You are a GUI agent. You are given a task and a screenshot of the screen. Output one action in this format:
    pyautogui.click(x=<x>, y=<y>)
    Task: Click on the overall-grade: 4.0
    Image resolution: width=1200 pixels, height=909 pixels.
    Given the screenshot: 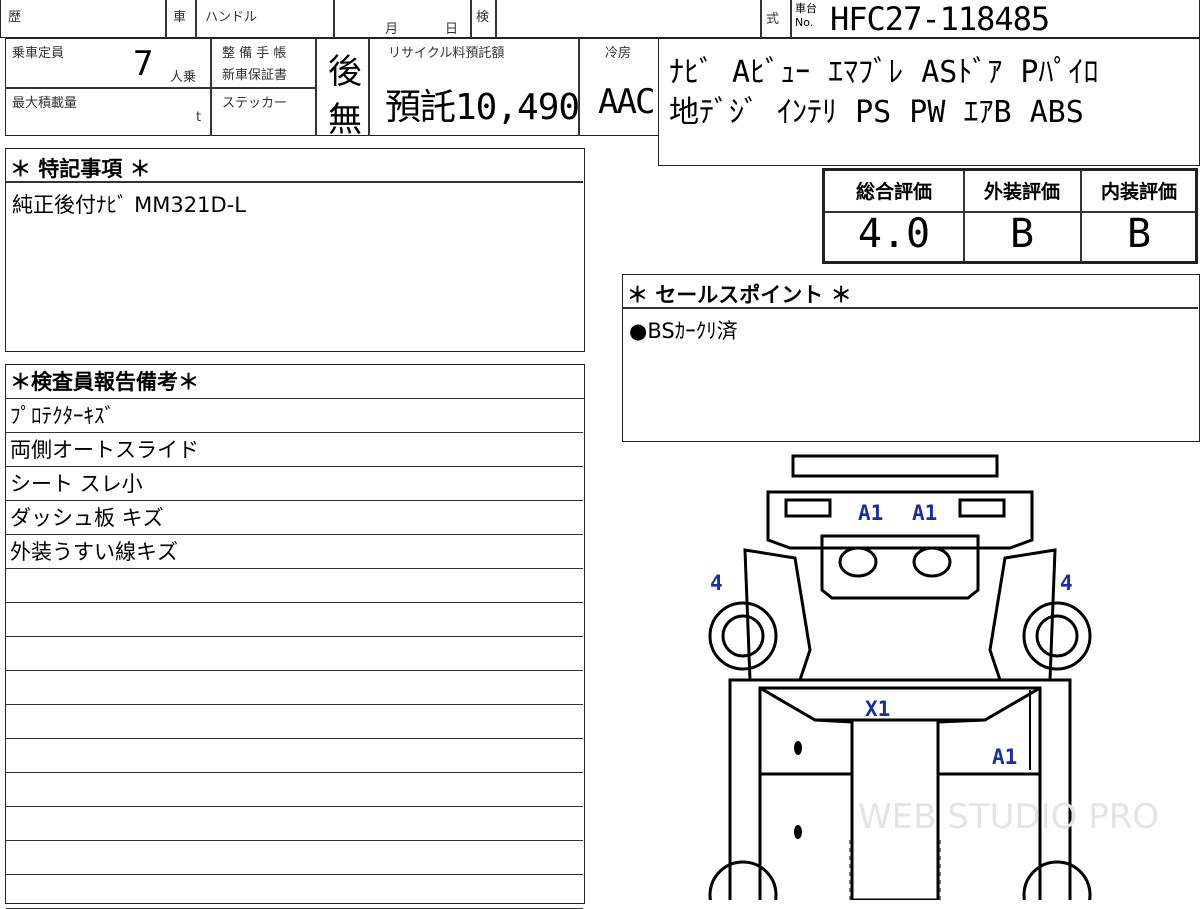 What is the action you would take?
    pyautogui.click(x=894, y=234)
    